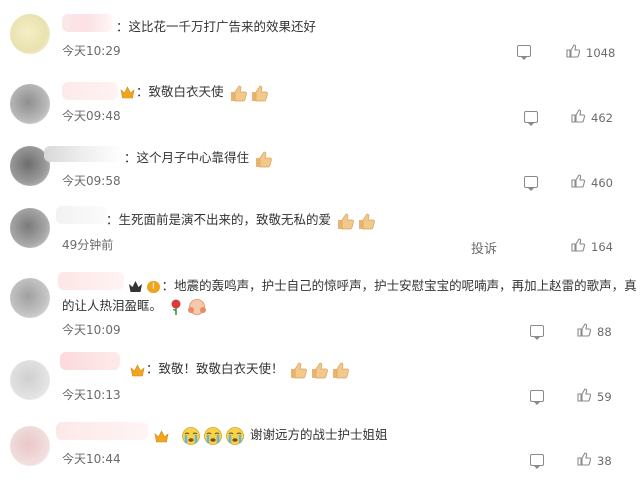 This screenshot has width=644, height=479. I want to click on like-count: 38, so click(604, 461).